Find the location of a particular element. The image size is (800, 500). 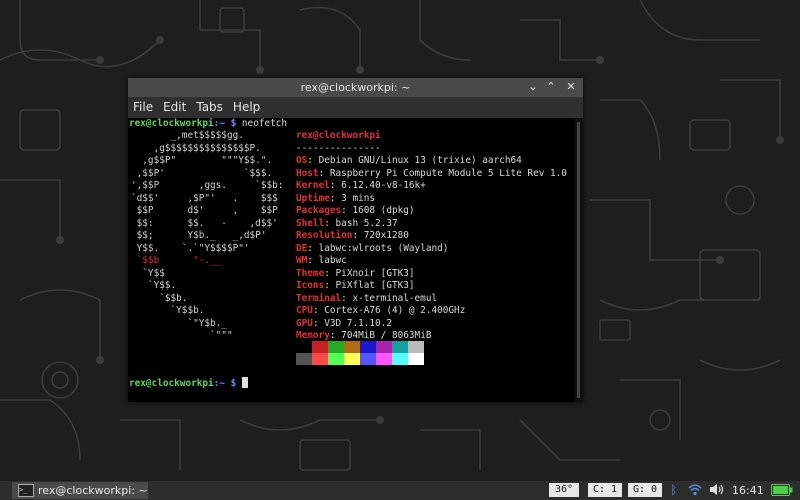

system-info-row: DE: labwc:wlroots (Wayland) is located at coordinates (372, 248).